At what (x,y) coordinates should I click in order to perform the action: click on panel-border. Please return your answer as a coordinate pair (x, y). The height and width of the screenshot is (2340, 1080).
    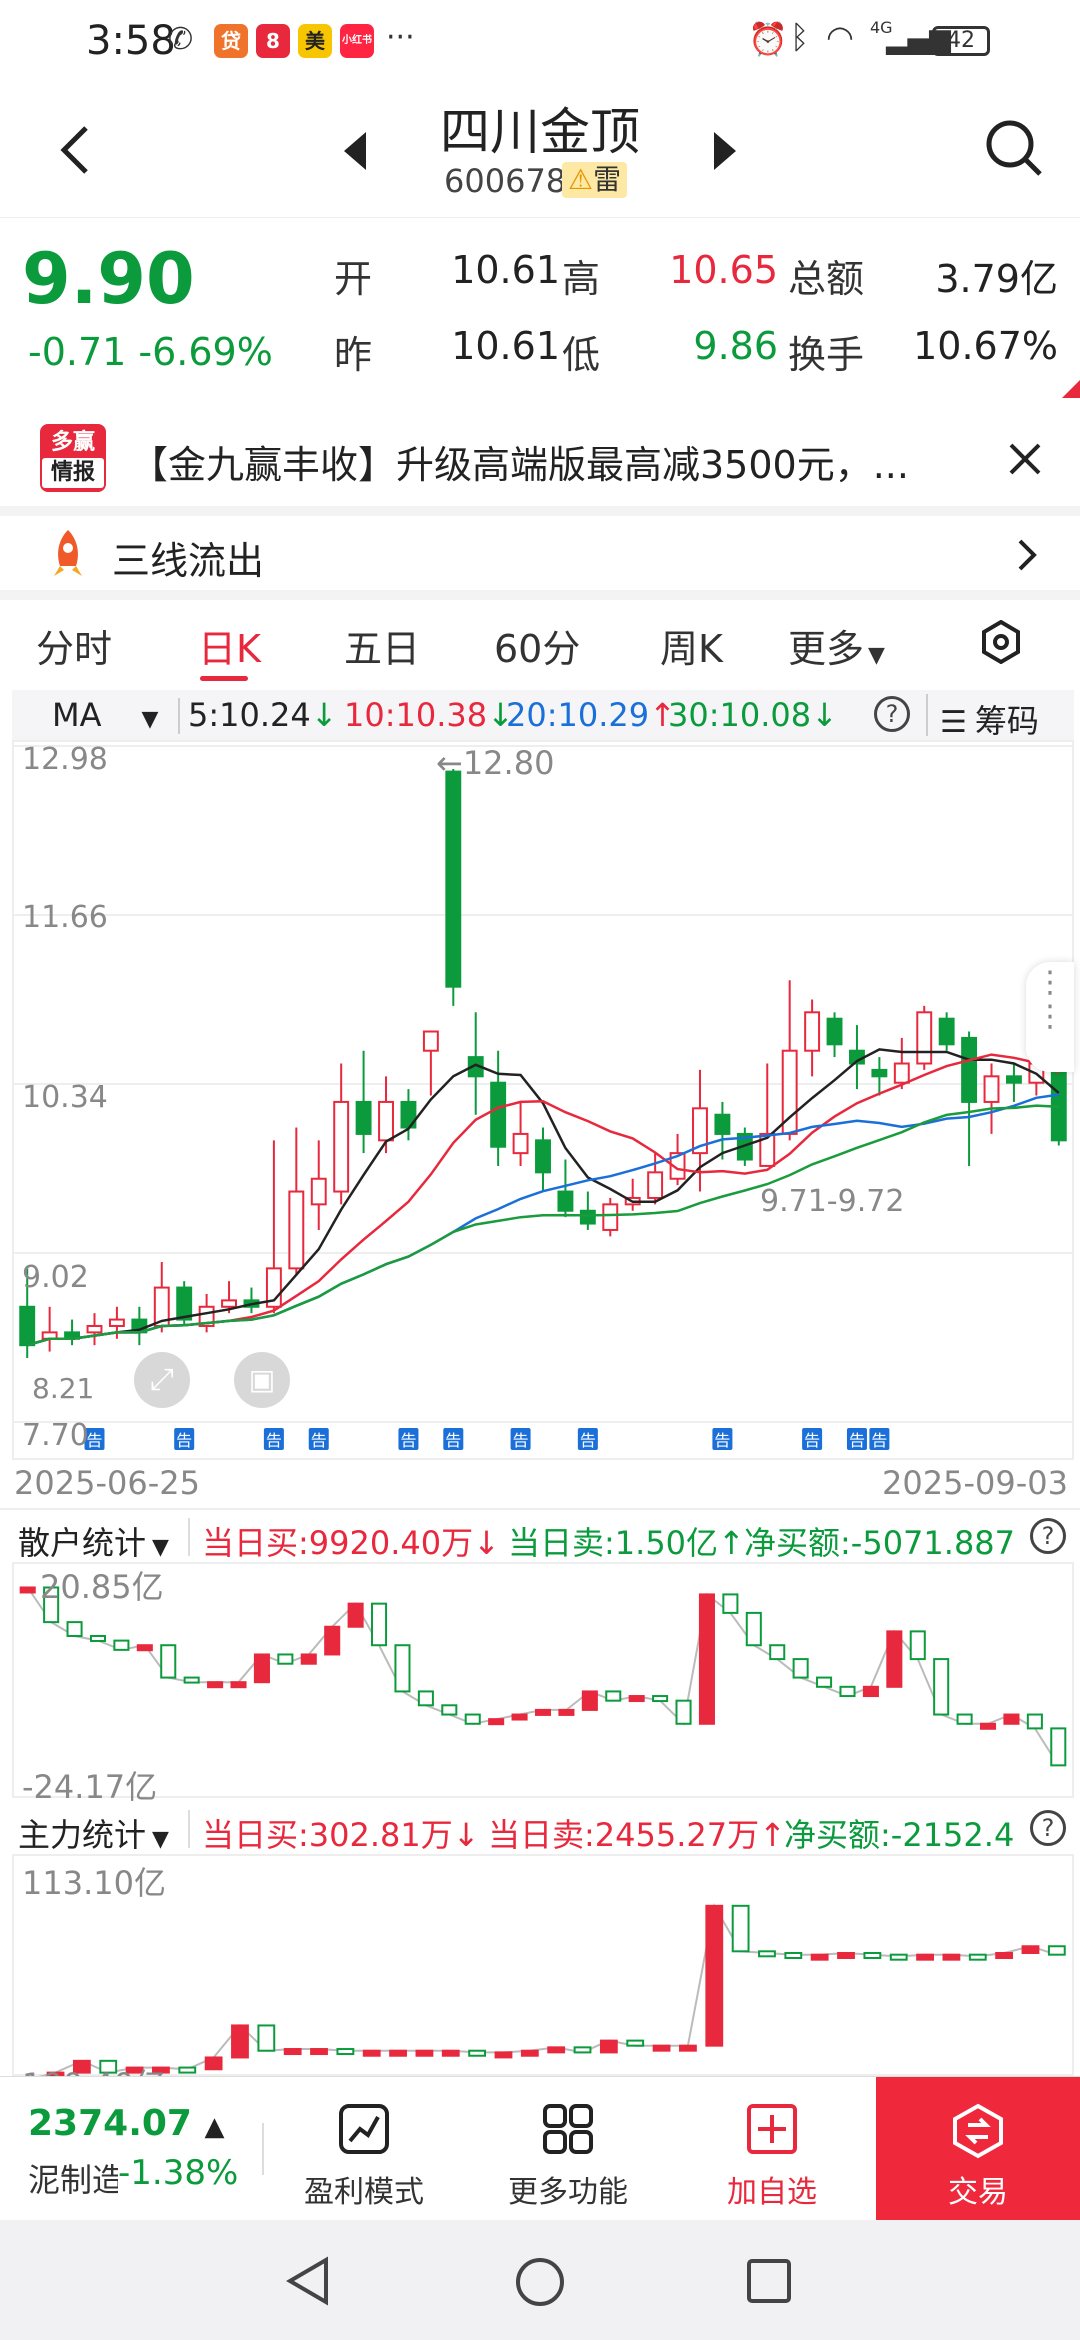
    Looking at the image, I should click on (543, 1965).